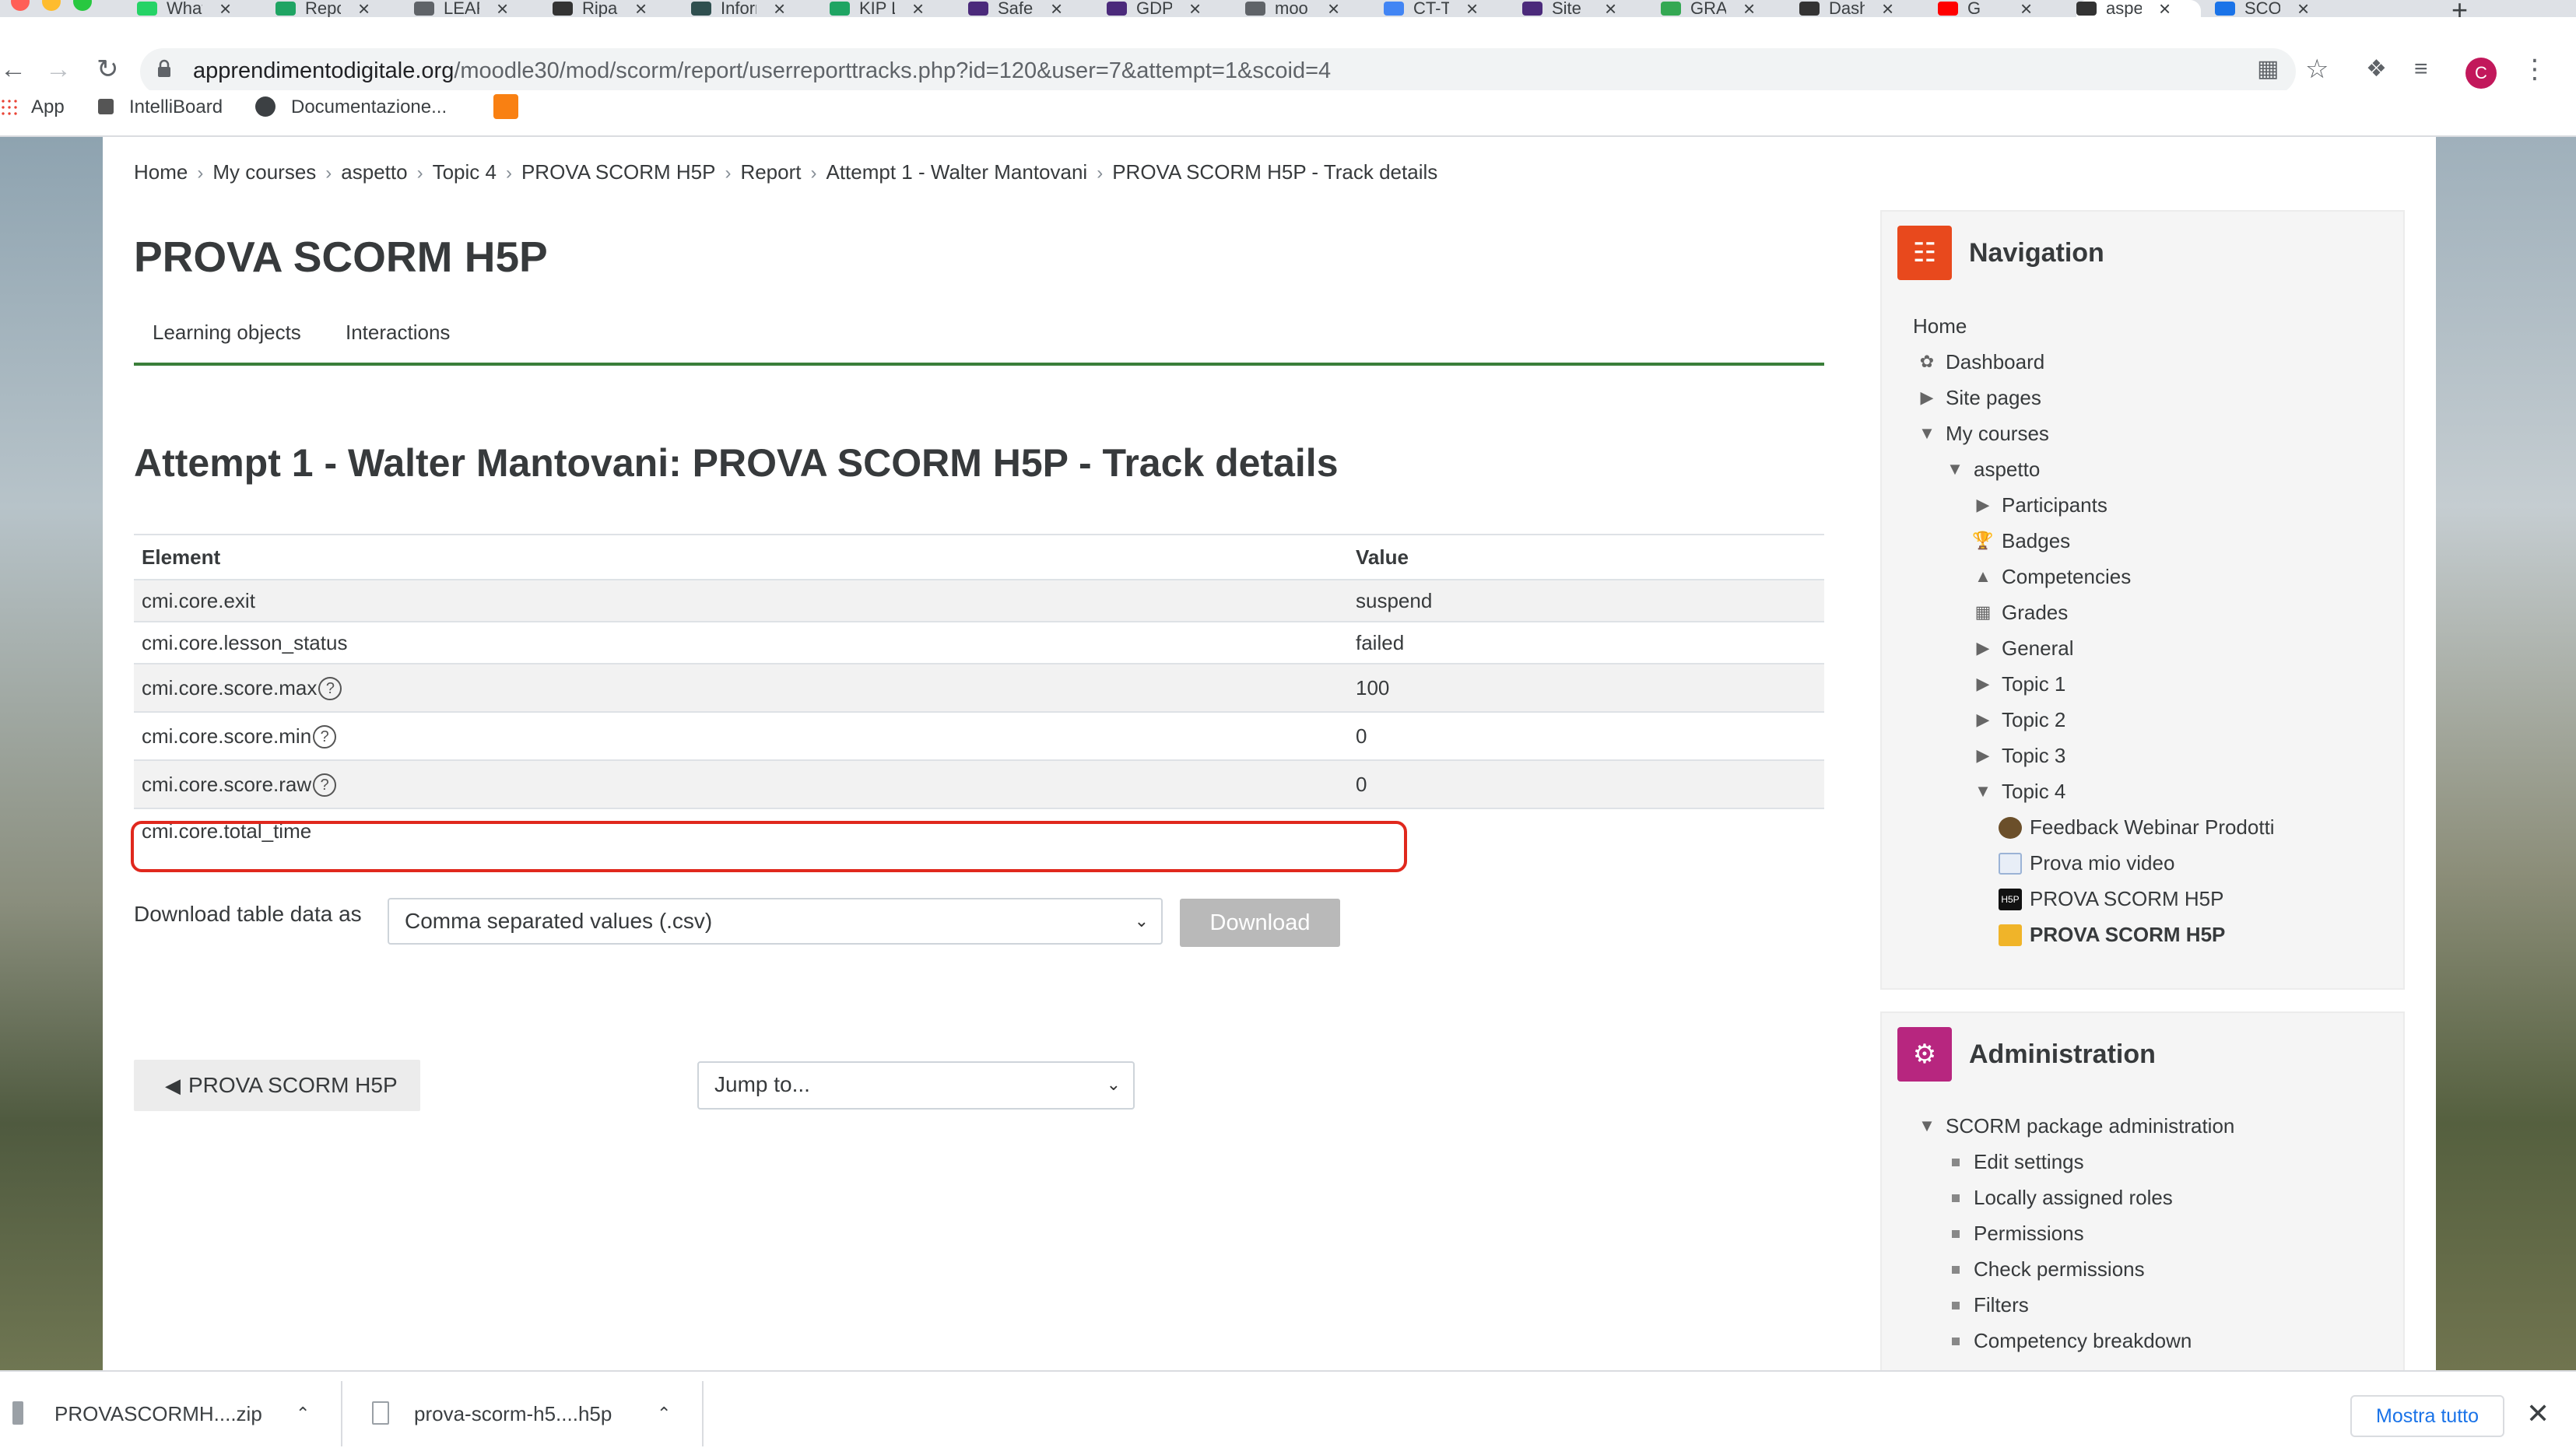 The height and width of the screenshot is (1455, 2576). Describe the element at coordinates (2020, 791) in the screenshot. I see `nav-item: ▼ Topic 4` at that location.